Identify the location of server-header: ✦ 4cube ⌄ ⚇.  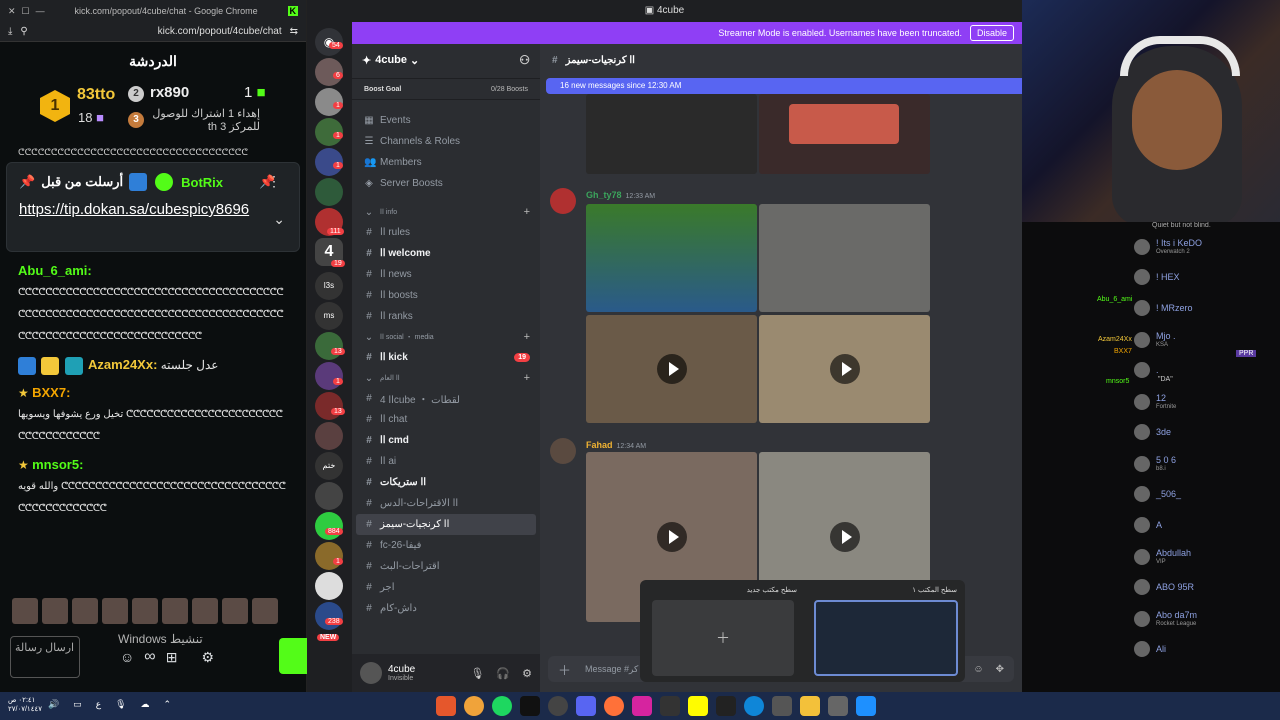
(446, 60).